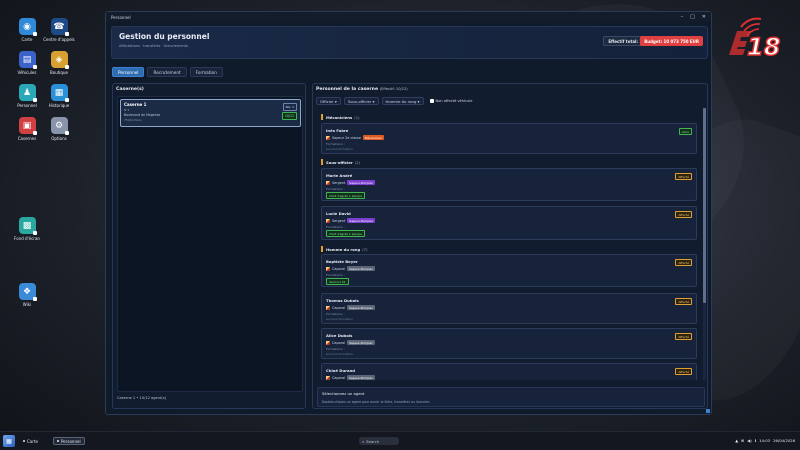  What do you see at coordinates (347, 89) in the screenshot?
I see `personnel-title-text: Personnel de la caserne` at bounding box center [347, 89].